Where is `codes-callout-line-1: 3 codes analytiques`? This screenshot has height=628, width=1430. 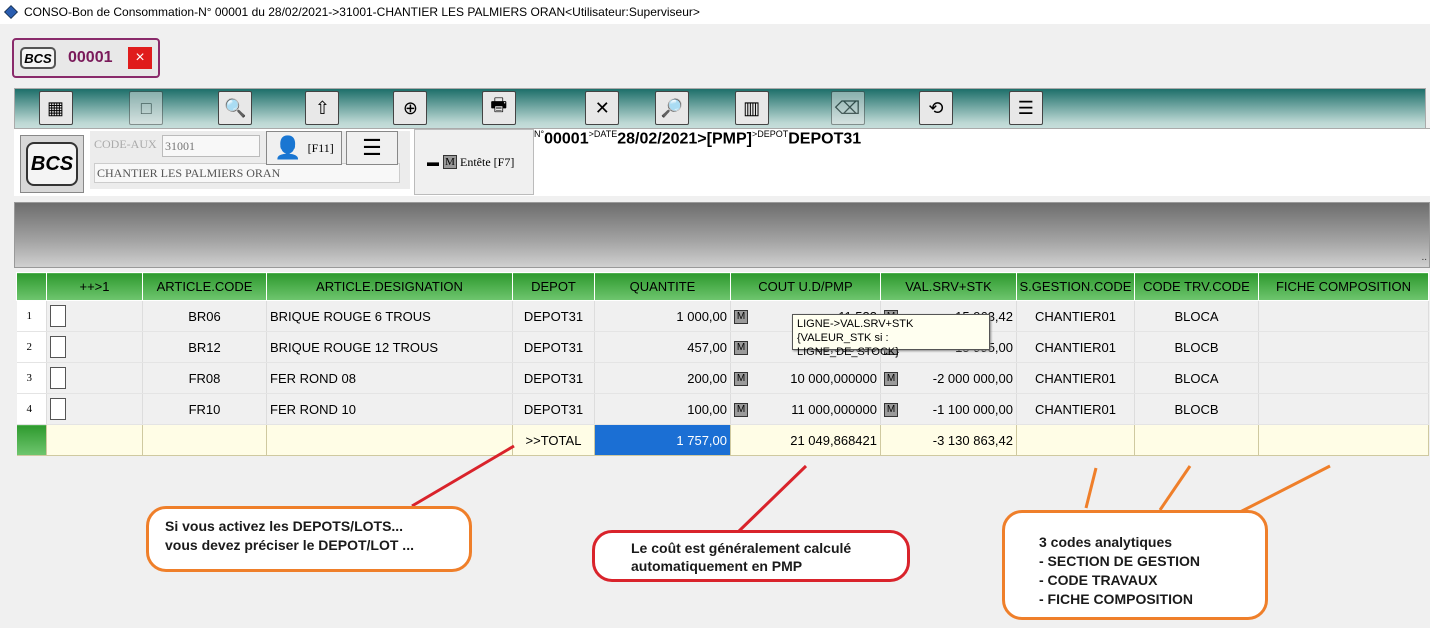
codes-callout-line-1: 3 codes analytiques is located at coordinates (1106, 542).